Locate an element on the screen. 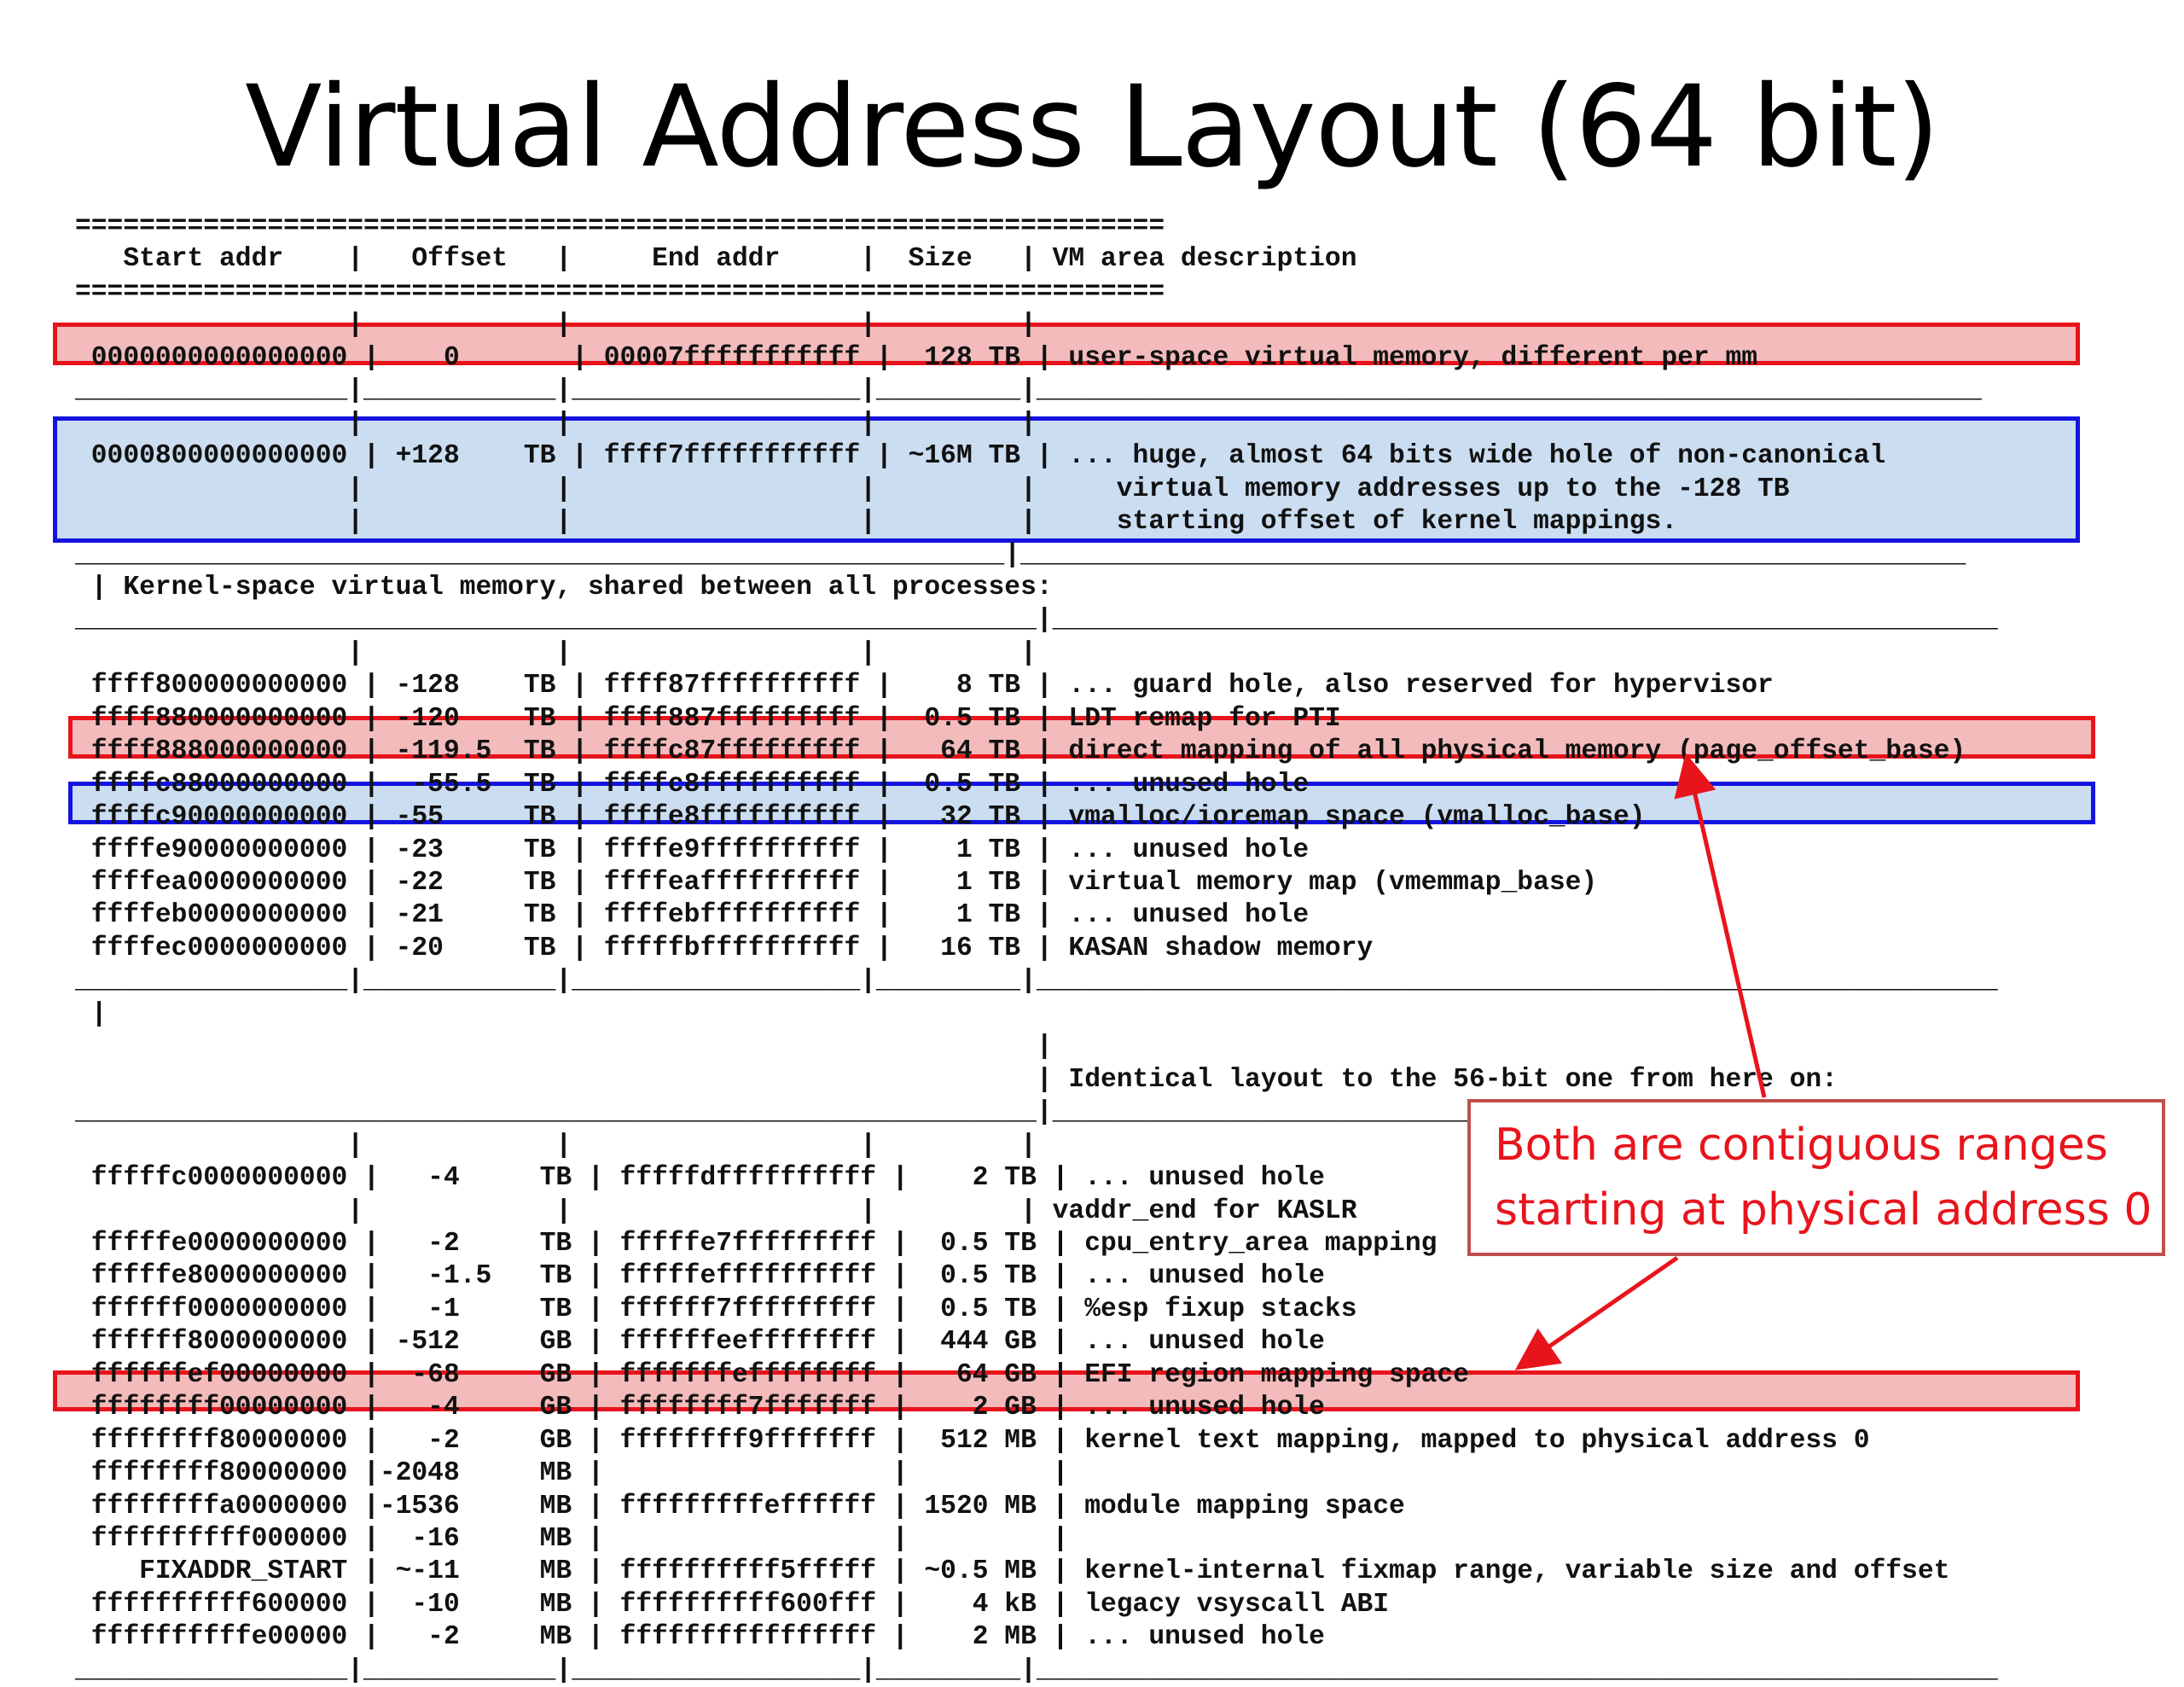 The width and height of the screenshot is (2184, 1687). arrow-to-direct-mapping is located at coordinates (1720, 926).